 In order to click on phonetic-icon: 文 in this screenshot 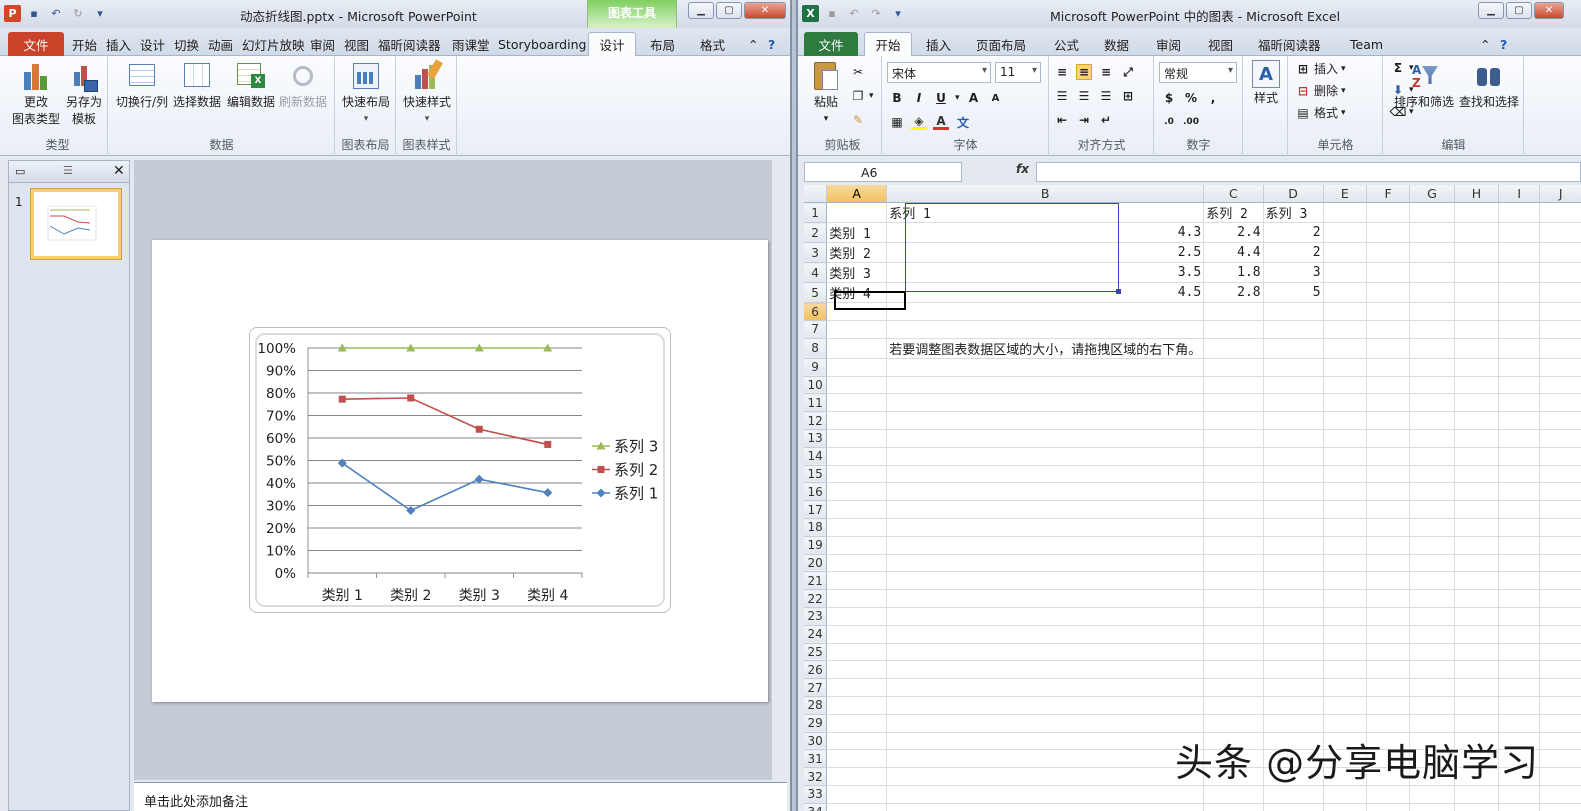, I will do `click(963, 122)`.